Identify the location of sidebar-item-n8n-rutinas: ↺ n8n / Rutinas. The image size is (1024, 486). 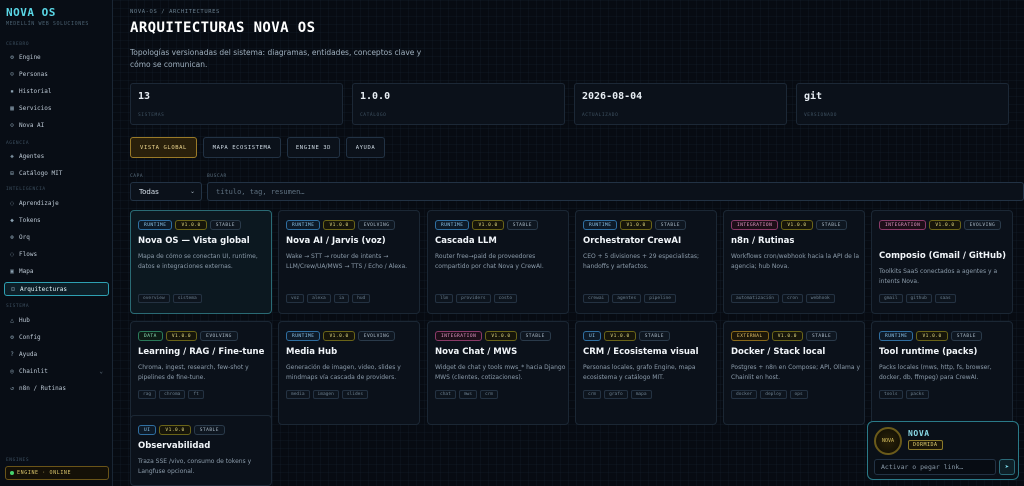
(56, 388).